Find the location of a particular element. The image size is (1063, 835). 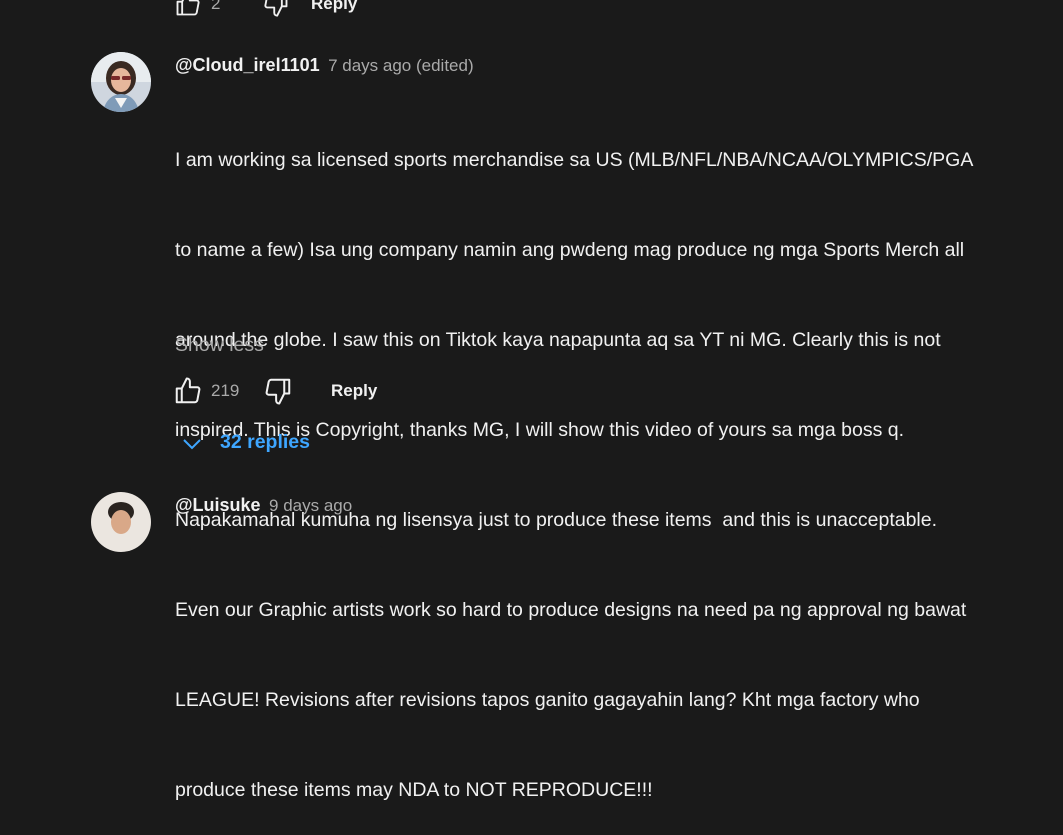

comment-actions: 219 Reply is located at coordinates (320, 391).